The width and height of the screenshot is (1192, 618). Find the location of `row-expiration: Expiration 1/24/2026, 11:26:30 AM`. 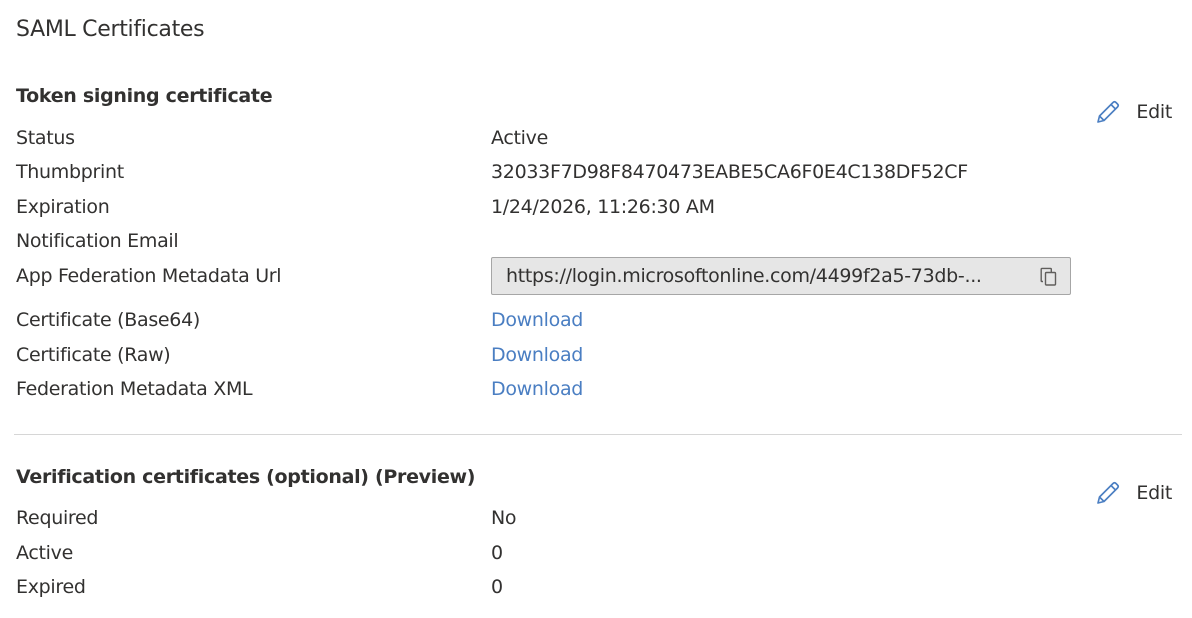

row-expiration: Expiration 1/24/2026, 11:26:30 AM is located at coordinates (596, 207).